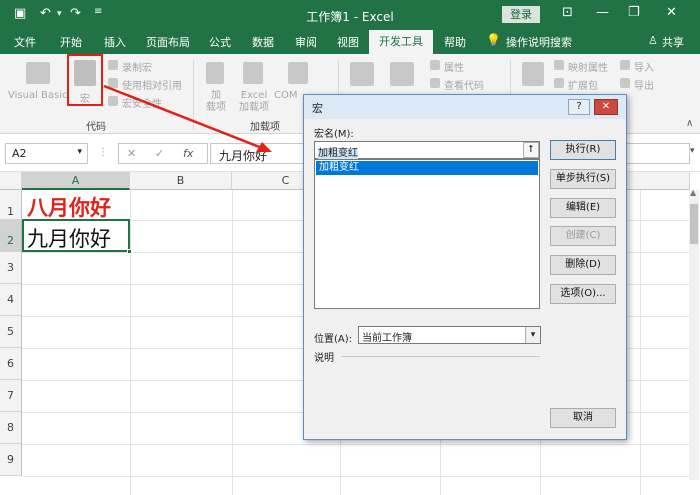 This screenshot has height=495, width=700. I want to click on dialog-title: 宏, so click(317, 108).